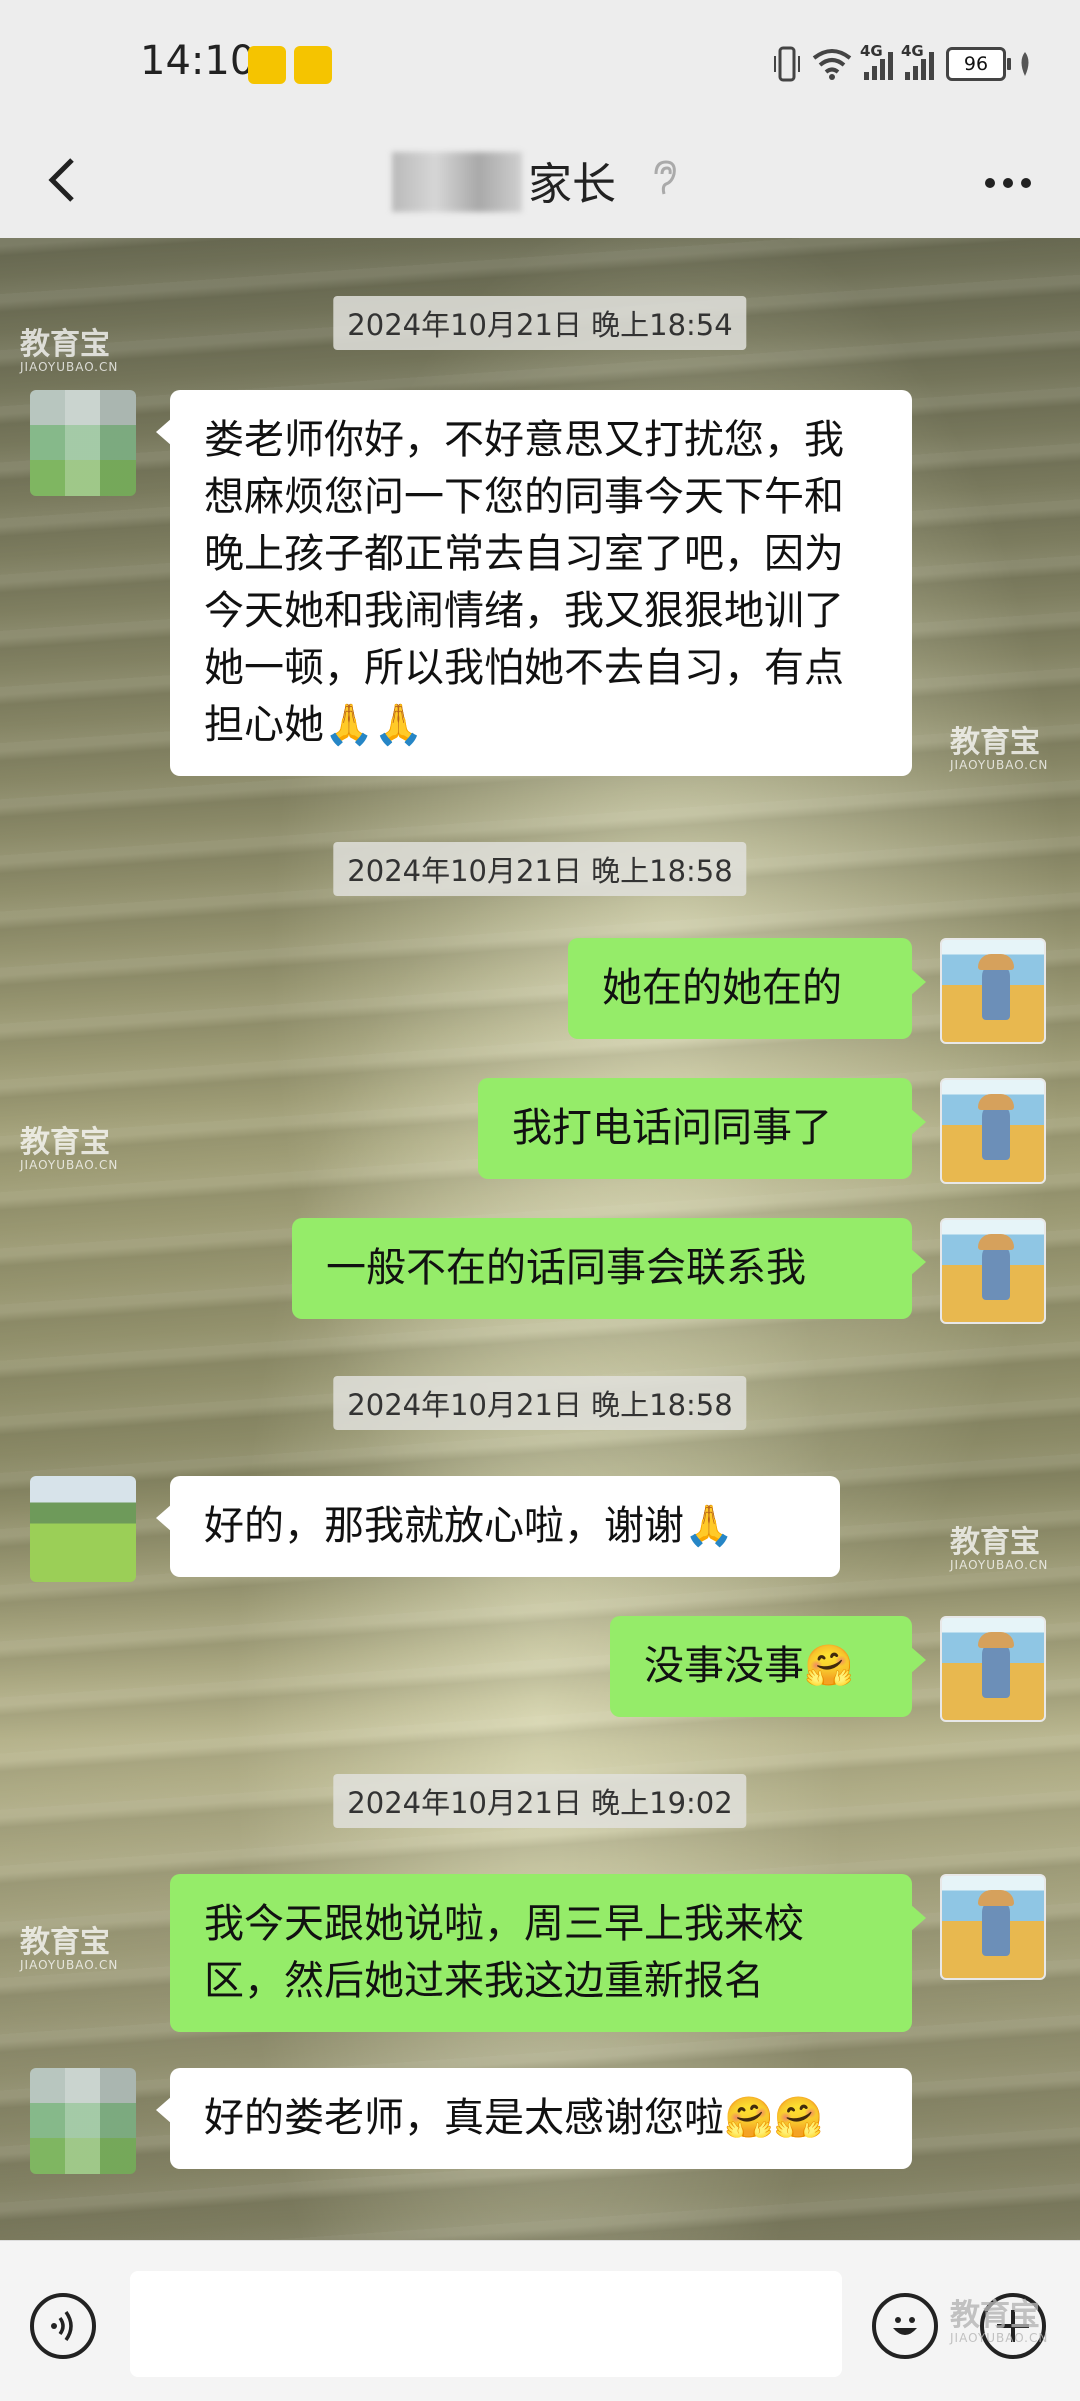 The width and height of the screenshot is (1080, 2401). Describe the element at coordinates (572, 184) in the screenshot. I see `chat-title: 家长` at that location.